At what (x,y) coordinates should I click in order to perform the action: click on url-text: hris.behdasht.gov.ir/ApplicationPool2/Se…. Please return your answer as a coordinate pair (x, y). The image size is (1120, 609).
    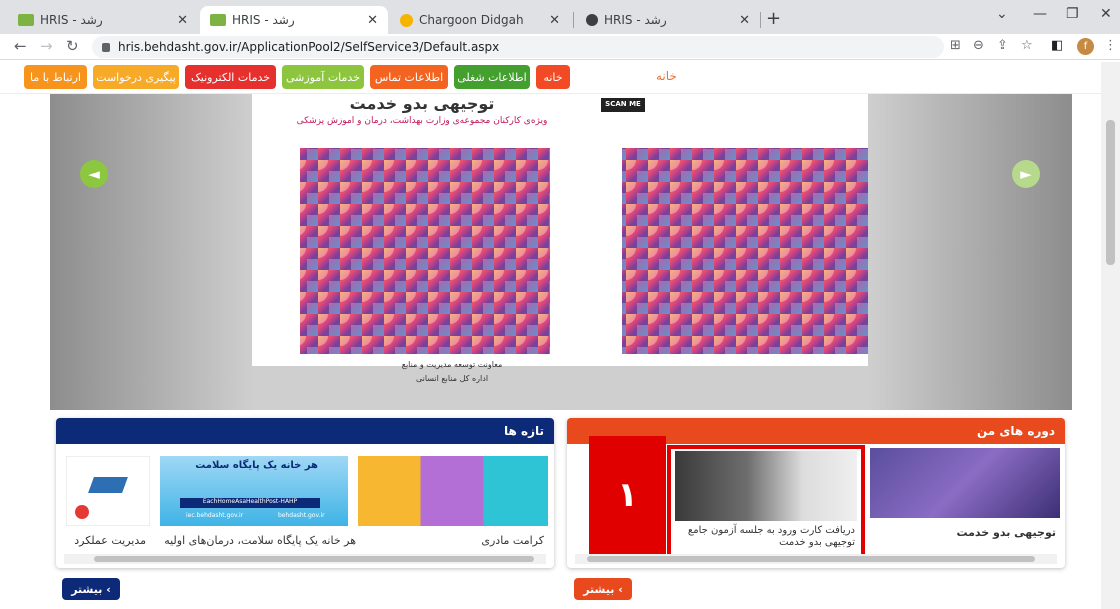
    Looking at the image, I should click on (309, 47).